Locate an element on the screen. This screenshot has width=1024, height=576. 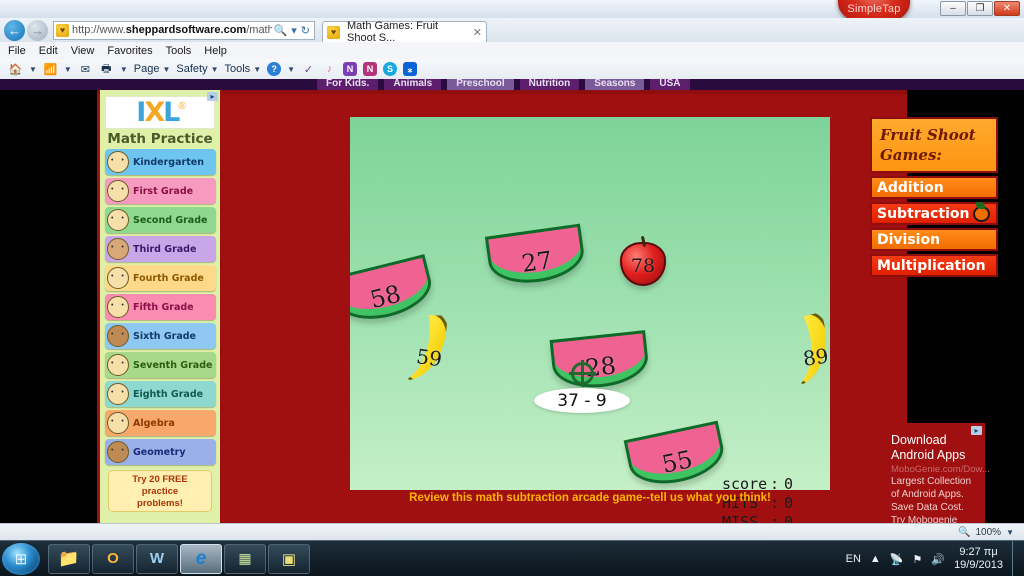
grade-label: Algebra is located at coordinates (154, 423).